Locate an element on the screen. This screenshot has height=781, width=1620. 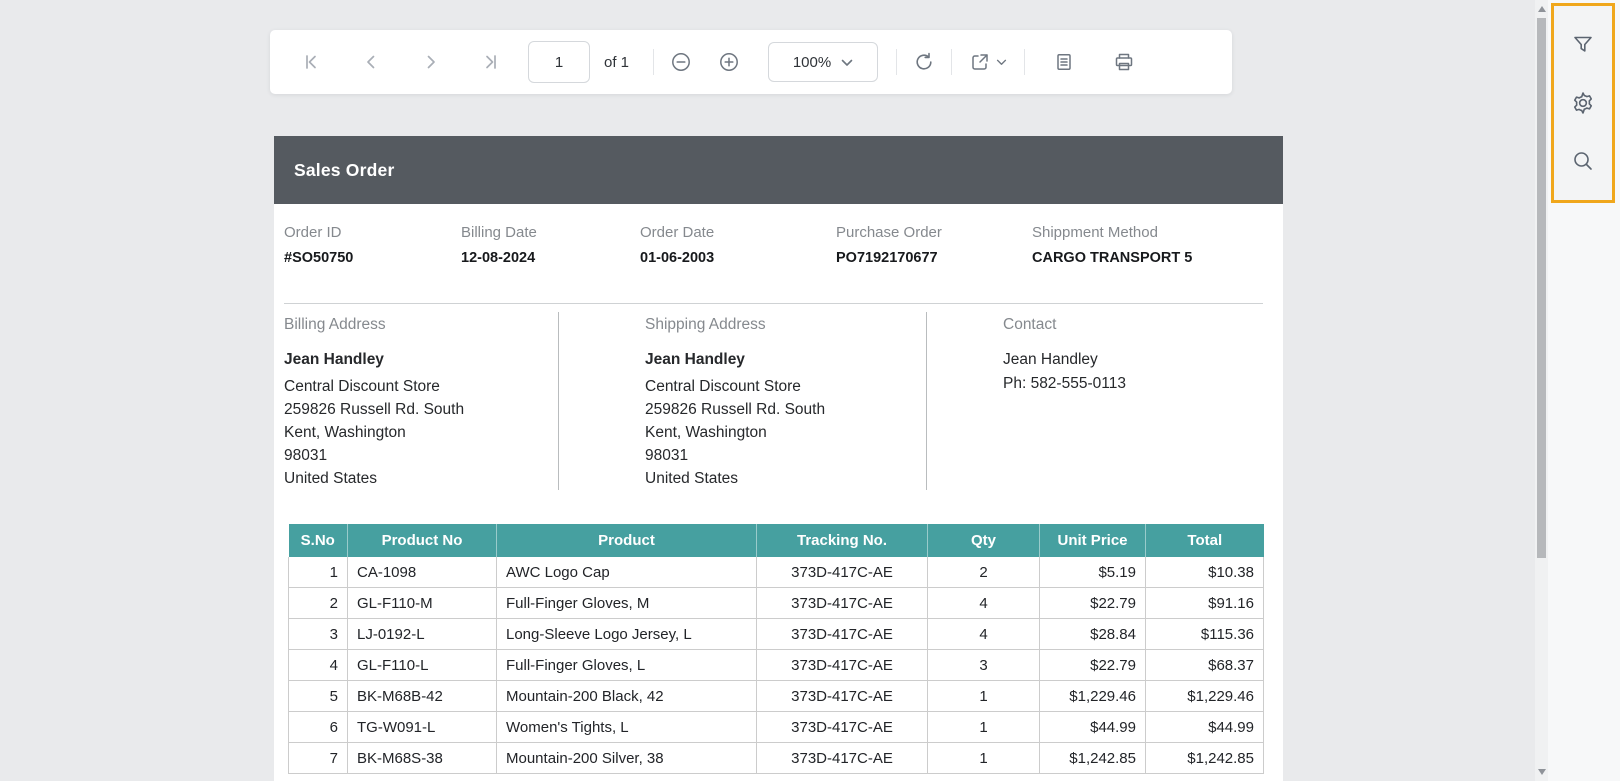
table-cell: 4 is located at coordinates (318, 665).